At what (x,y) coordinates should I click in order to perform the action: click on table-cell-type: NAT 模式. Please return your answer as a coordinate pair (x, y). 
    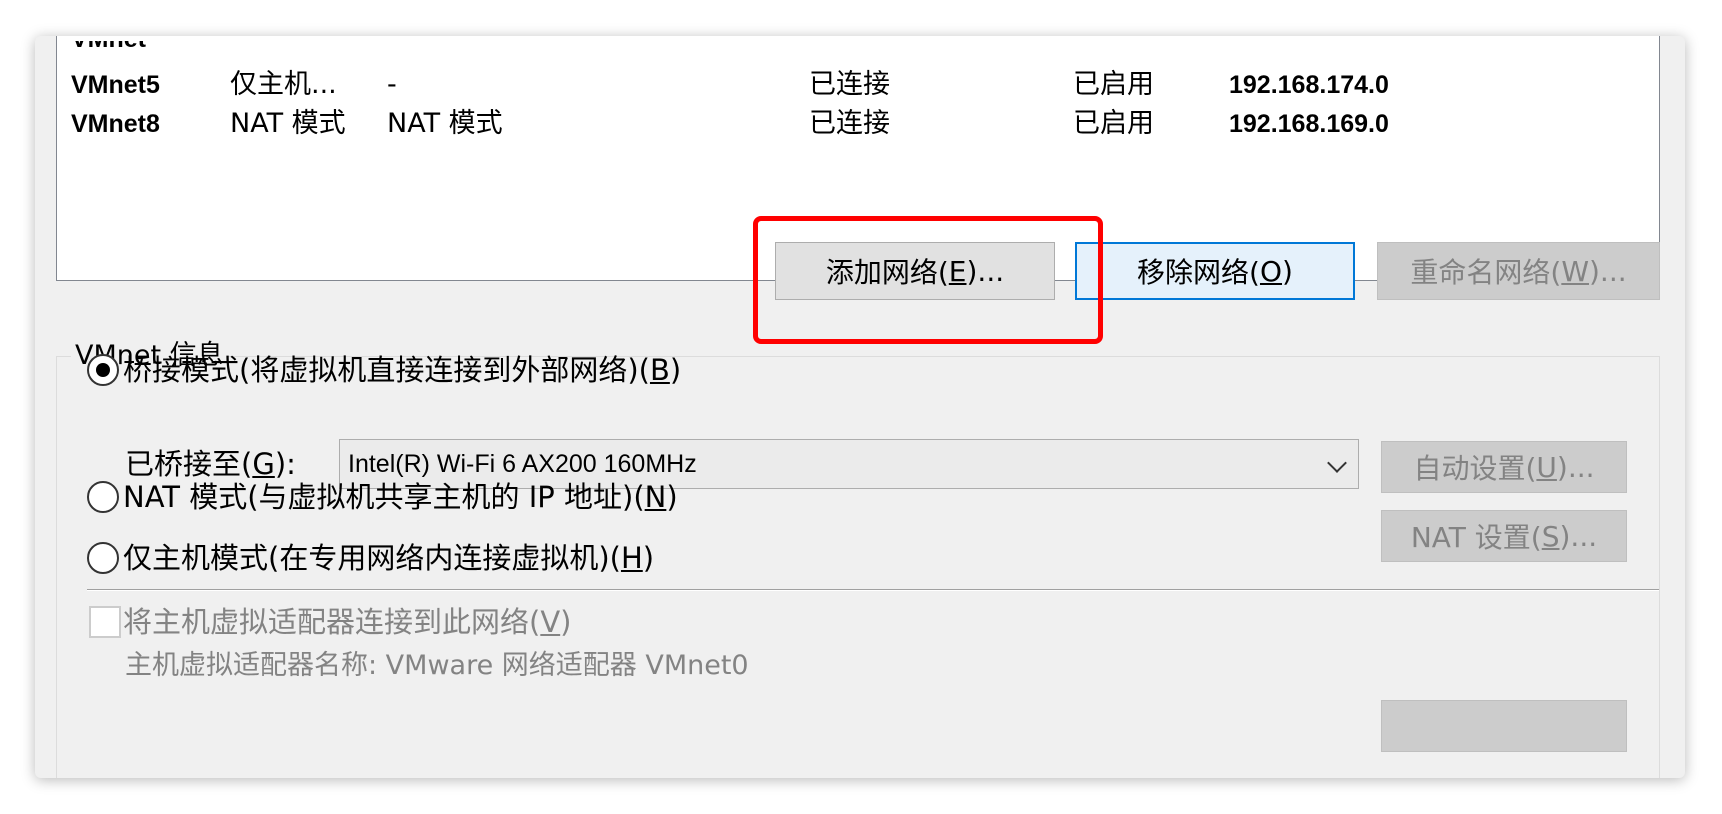
    Looking at the image, I should click on (288, 123).